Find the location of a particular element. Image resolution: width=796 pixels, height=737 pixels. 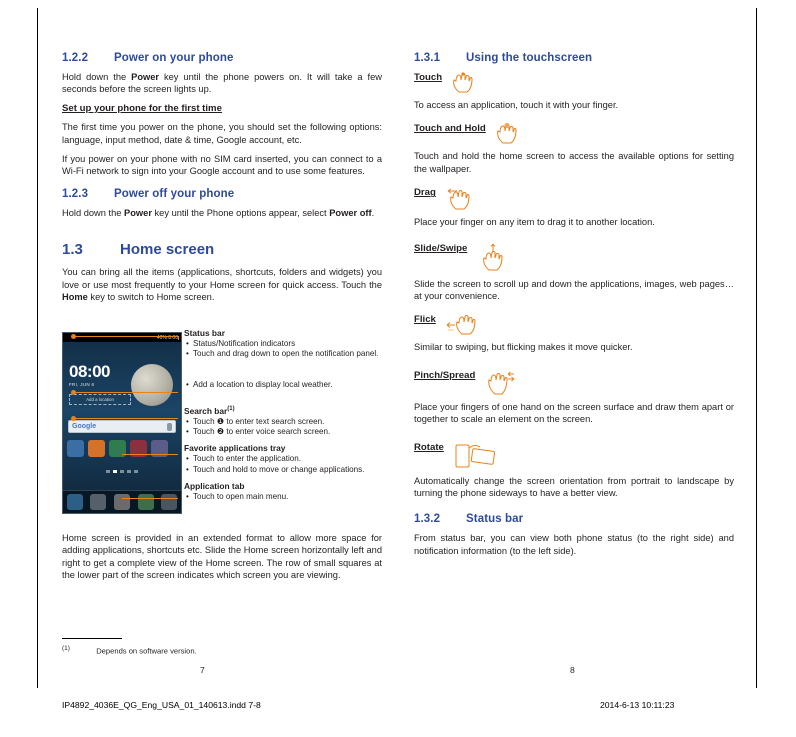

heading-number: 1.2.2 is located at coordinates (75, 58).